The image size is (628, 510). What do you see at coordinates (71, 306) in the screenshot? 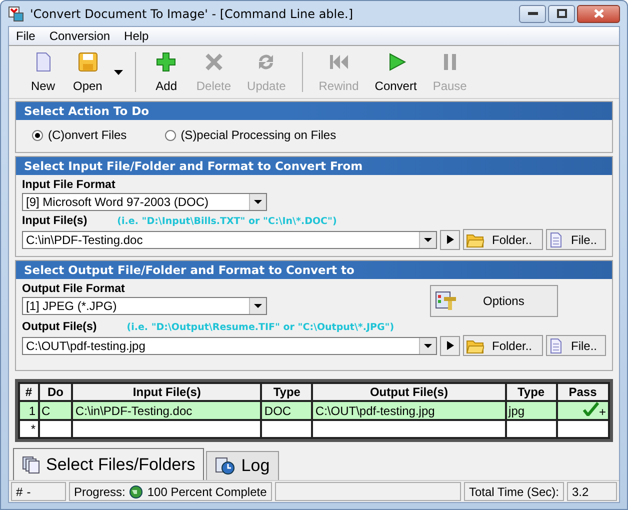
I see `field-value: [1] JPEG (*.JPG)` at bounding box center [71, 306].